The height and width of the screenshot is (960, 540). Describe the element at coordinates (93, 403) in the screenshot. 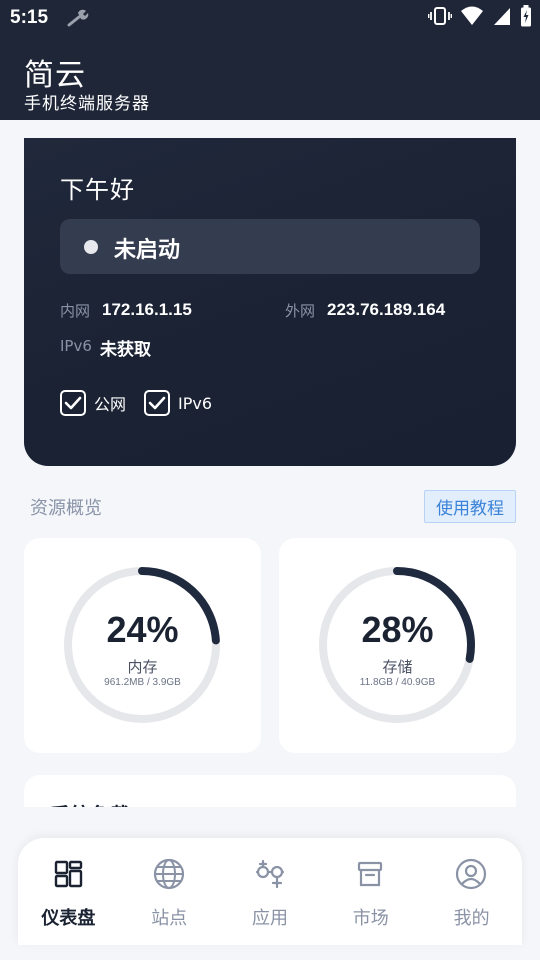

I see `public-network-checkbox: 公网` at that location.